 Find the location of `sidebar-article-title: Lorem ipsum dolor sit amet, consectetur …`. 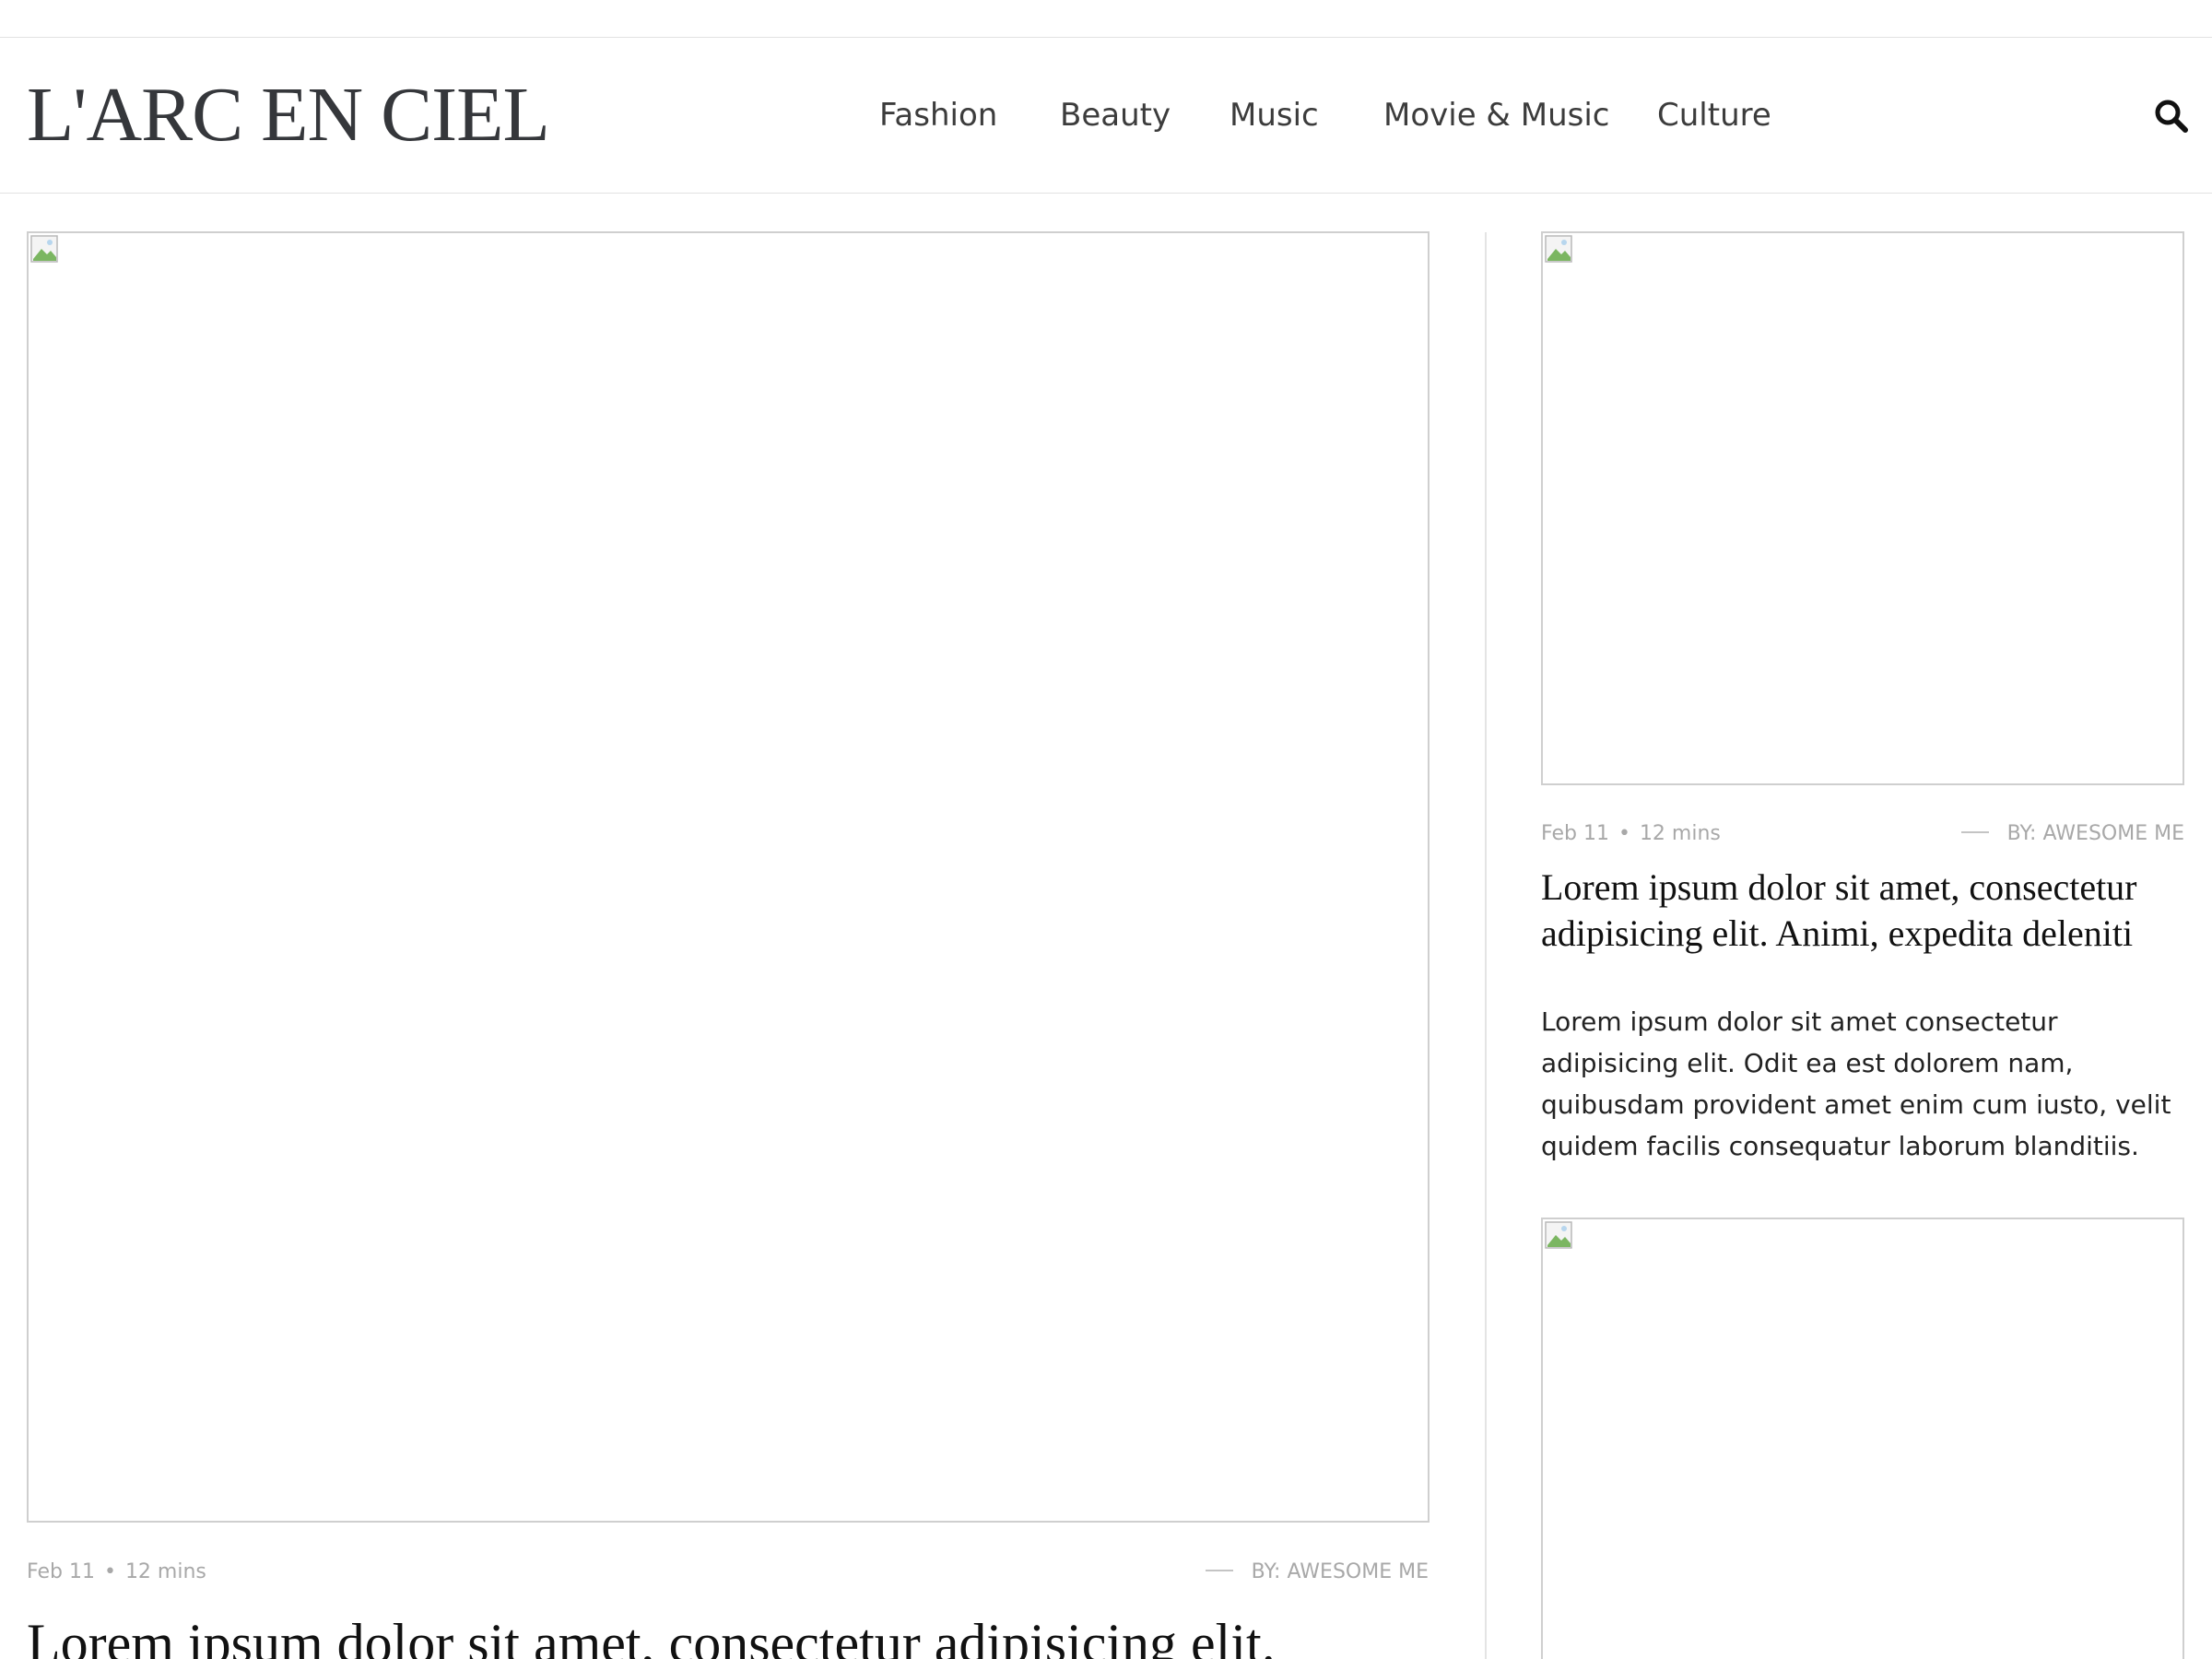

sidebar-article-title: Lorem ipsum dolor sit amet, consectetur … is located at coordinates (1873, 911).